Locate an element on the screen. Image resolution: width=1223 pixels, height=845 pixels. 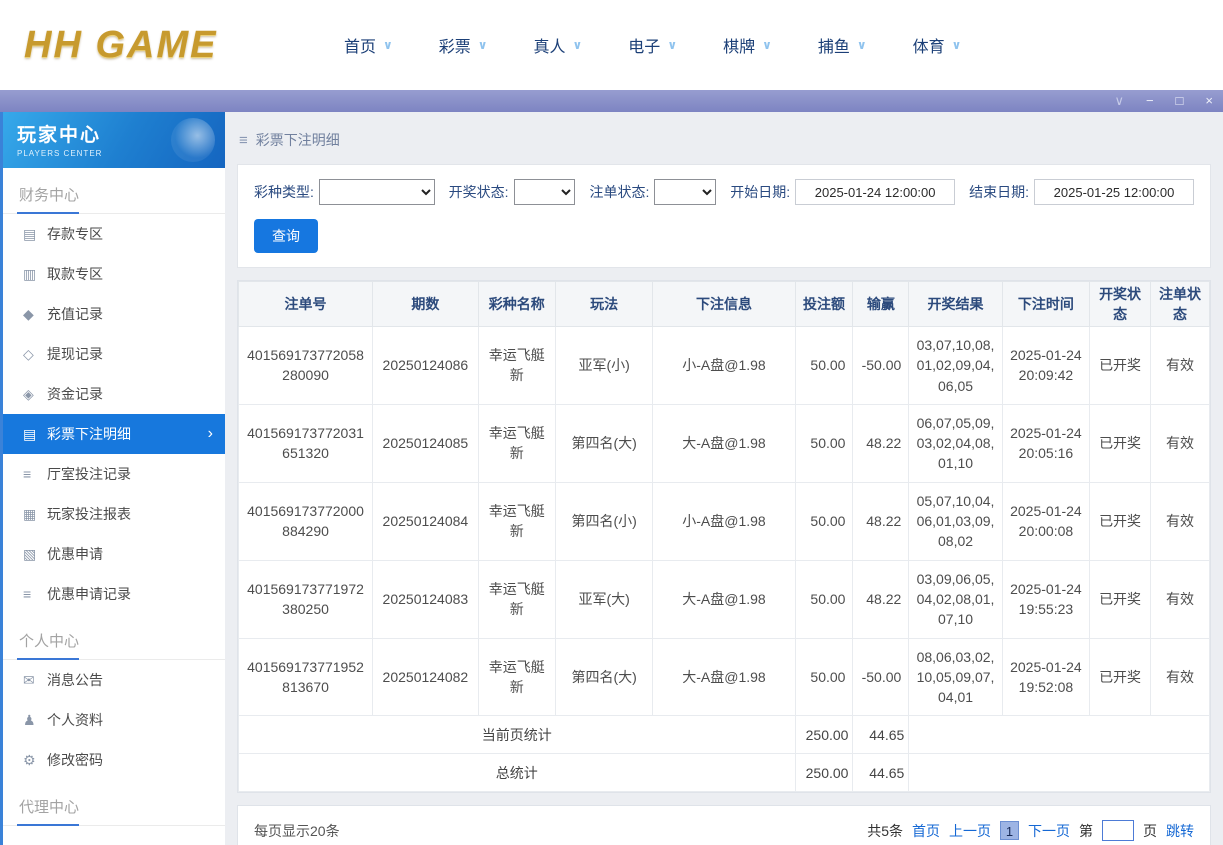
cell-period: 20250124082 is located at coordinates (425, 677).